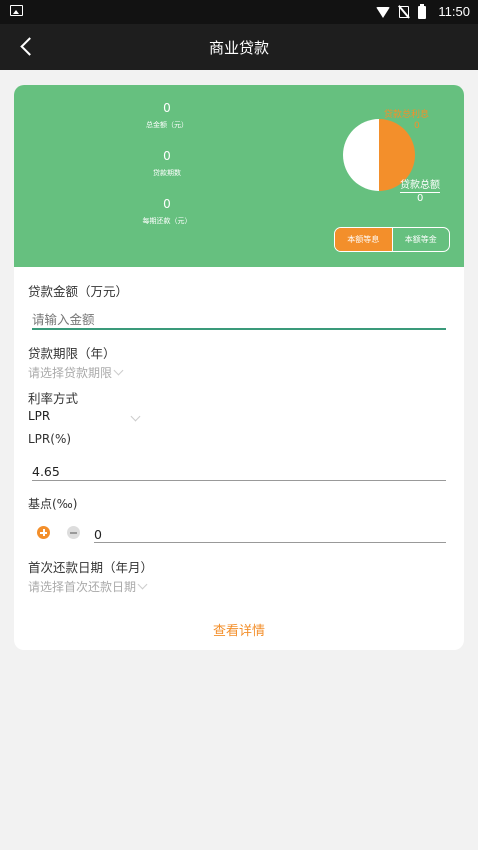 This screenshot has width=478, height=850. I want to click on loan-total-value: 0, so click(420, 198).